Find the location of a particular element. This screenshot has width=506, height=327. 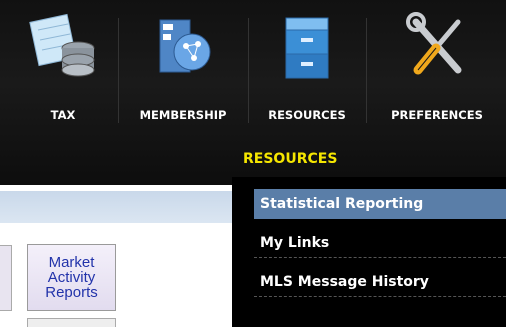

menu-item-mls-message-history: MLS Message History is located at coordinates (380, 282).